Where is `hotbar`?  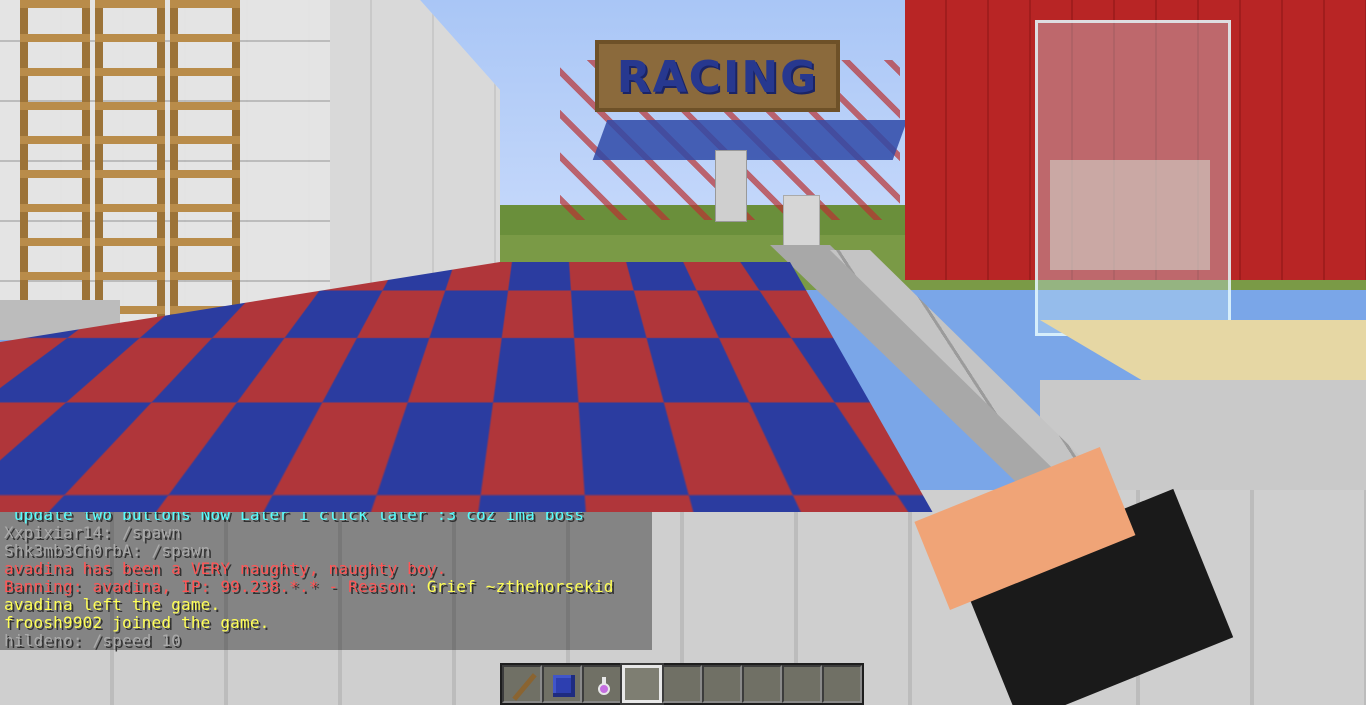
hotbar is located at coordinates (682, 684).